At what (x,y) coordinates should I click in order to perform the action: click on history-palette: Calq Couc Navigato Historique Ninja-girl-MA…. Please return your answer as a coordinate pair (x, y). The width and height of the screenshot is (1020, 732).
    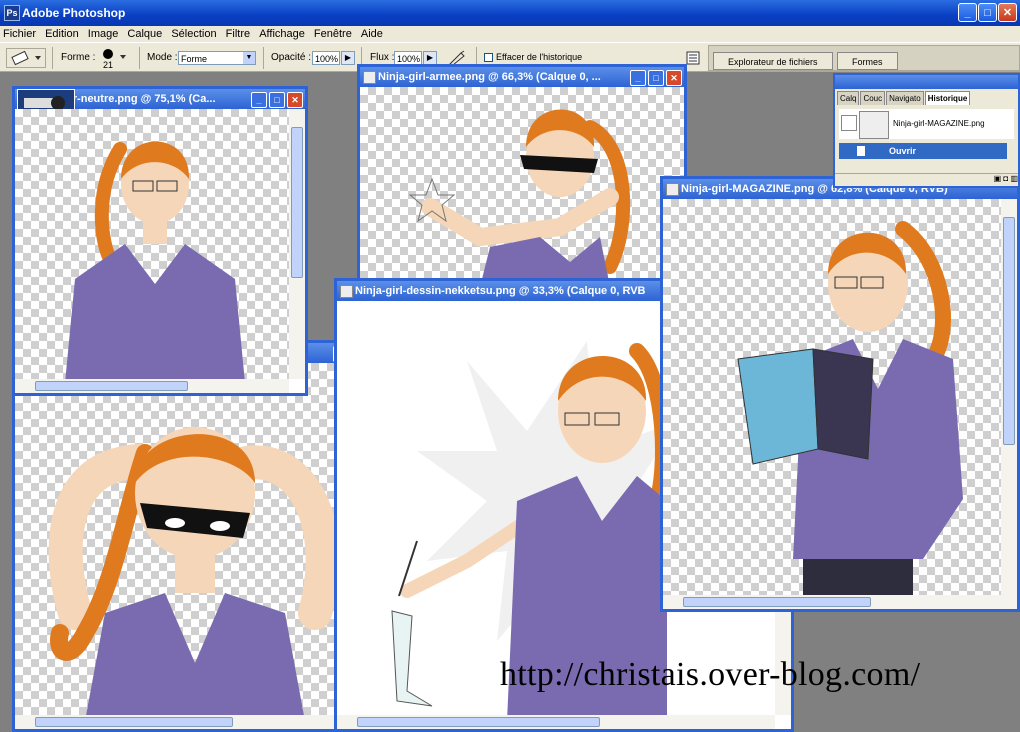
    Looking at the image, I should click on (926, 130).